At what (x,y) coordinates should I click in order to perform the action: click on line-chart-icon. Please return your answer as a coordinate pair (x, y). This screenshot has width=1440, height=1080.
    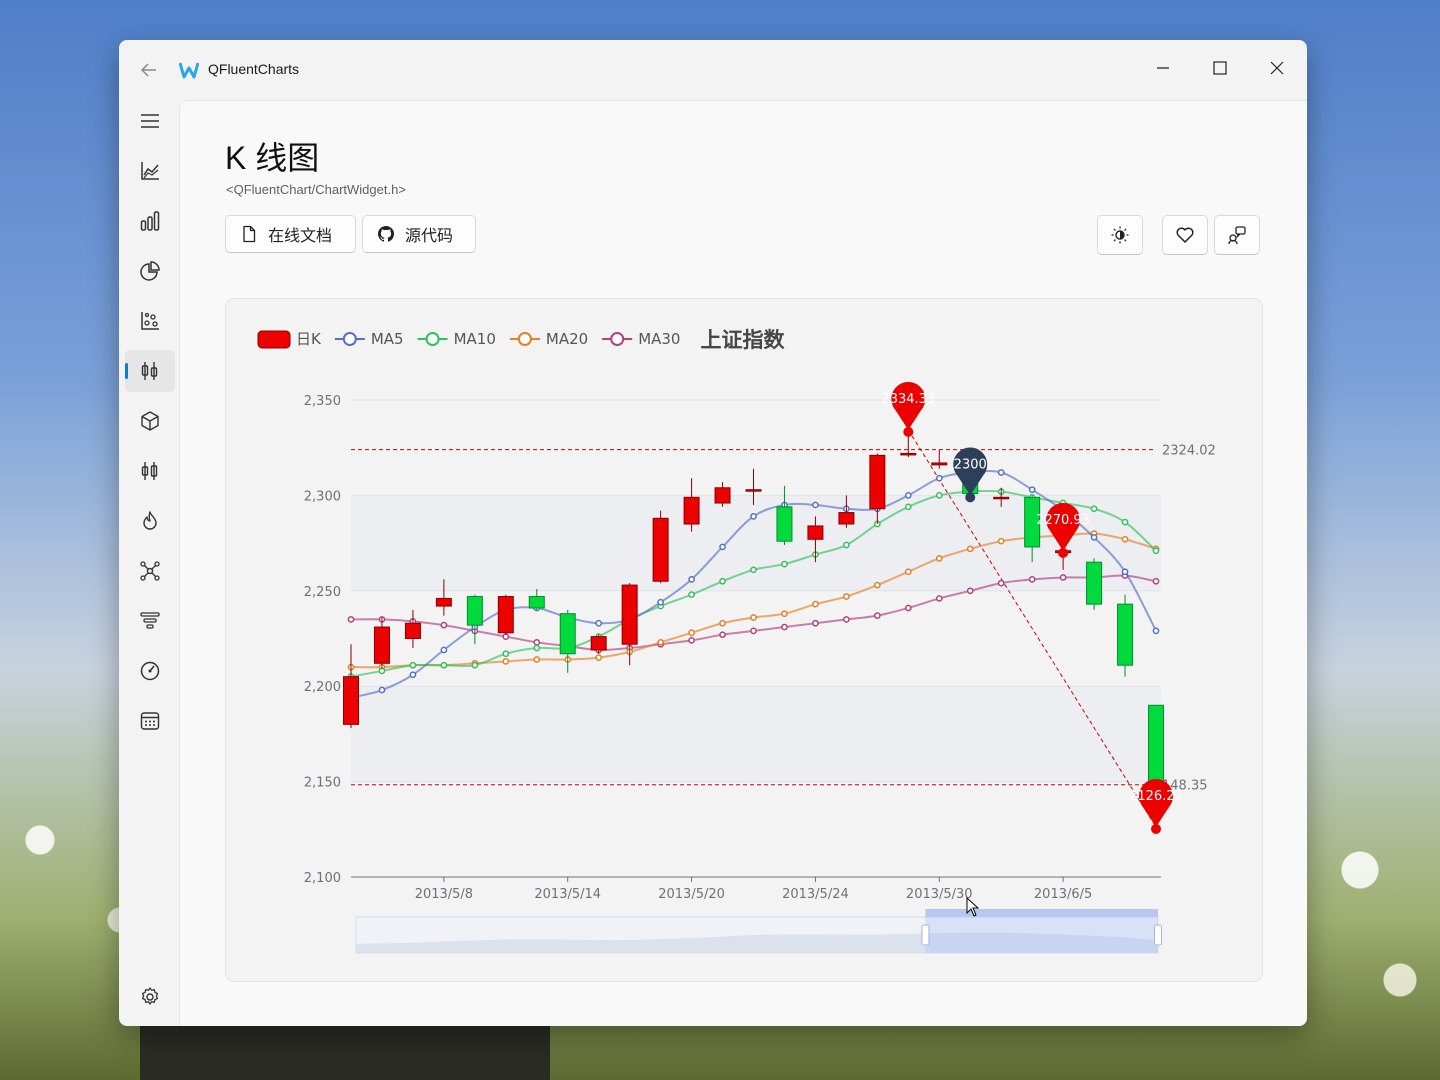
    Looking at the image, I should click on (150, 171).